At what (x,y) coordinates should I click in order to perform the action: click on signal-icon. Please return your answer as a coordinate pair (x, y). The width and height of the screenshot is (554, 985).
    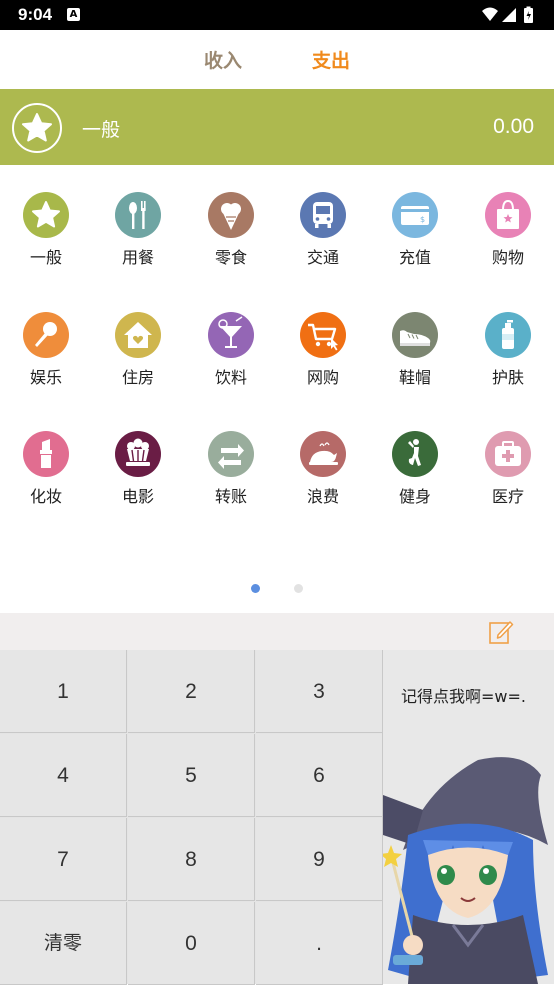
    Looking at the image, I should click on (509, 15).